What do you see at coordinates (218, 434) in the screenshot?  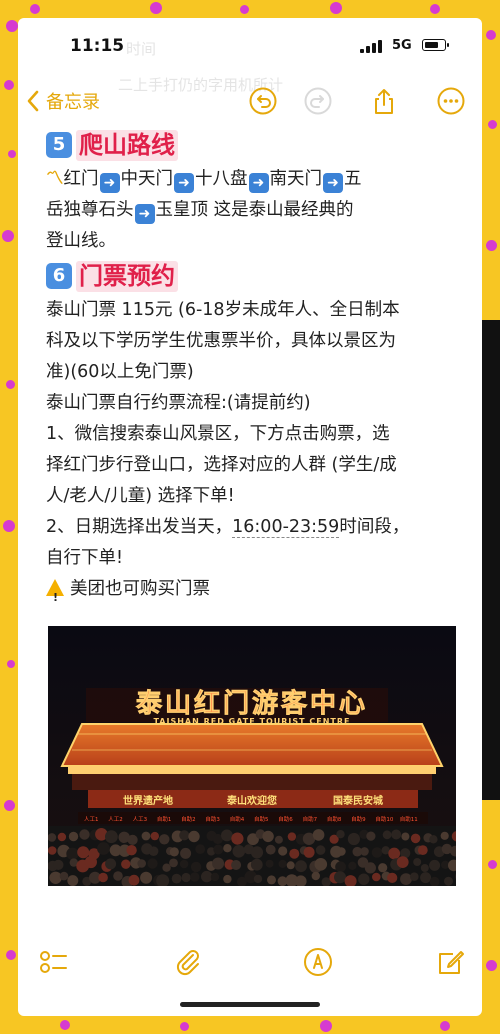 I see `text-line: 1、微信搜索泰山风景区，下方点击购票，选` at bounding box center [218, 434].